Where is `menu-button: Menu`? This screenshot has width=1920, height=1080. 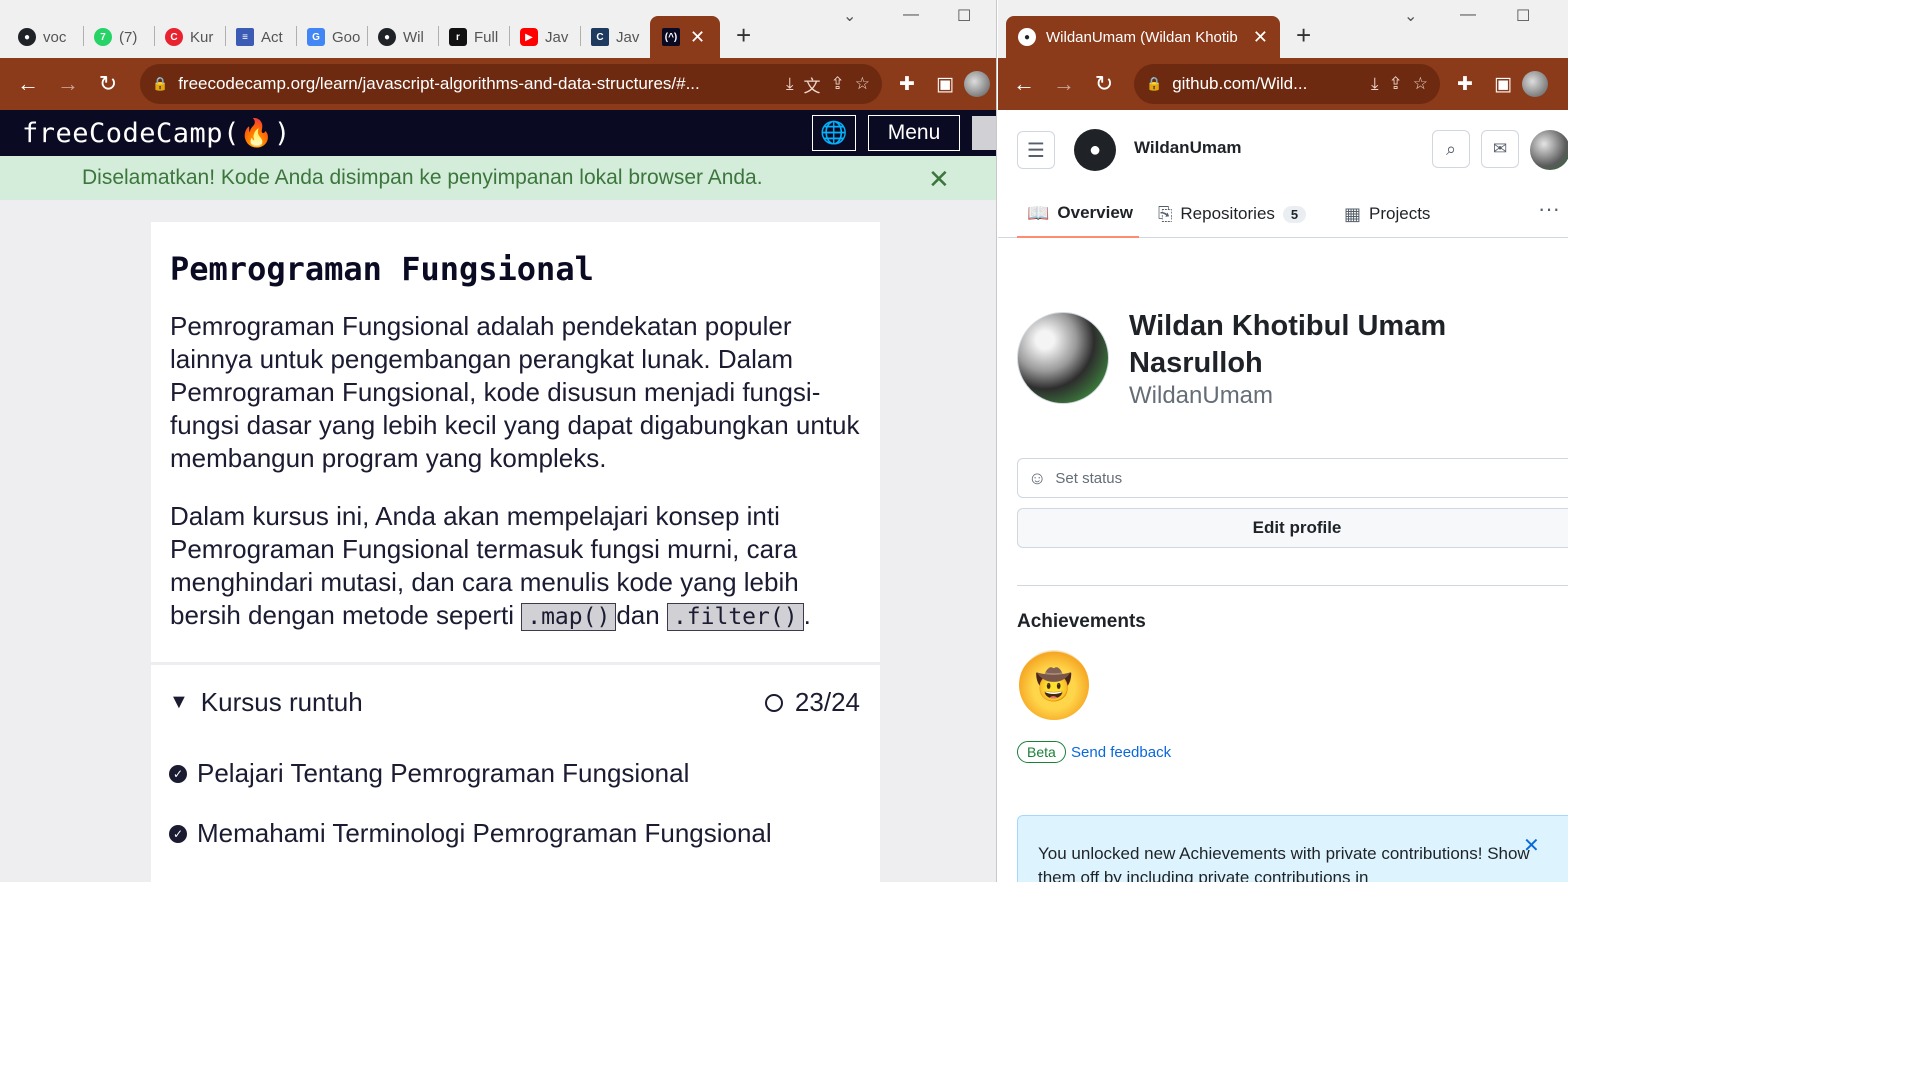 menu-button: Menu is located at coordinates (914, 133).